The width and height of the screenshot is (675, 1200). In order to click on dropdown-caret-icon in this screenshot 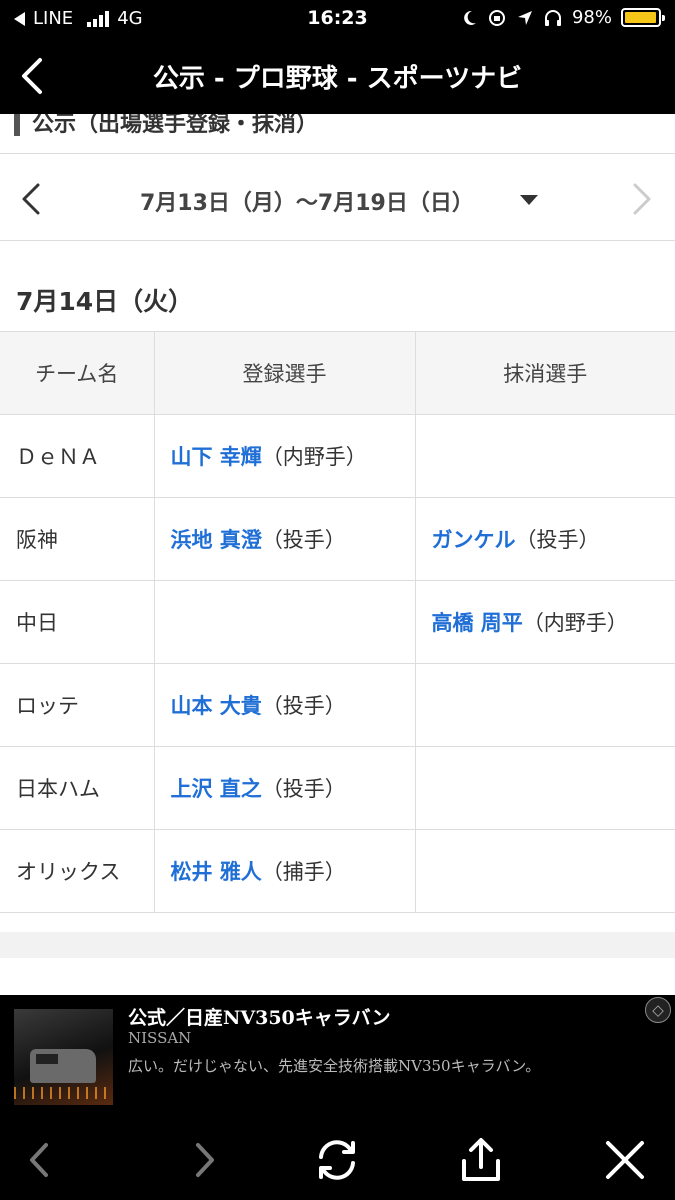, I will do `click(529, 200)`.